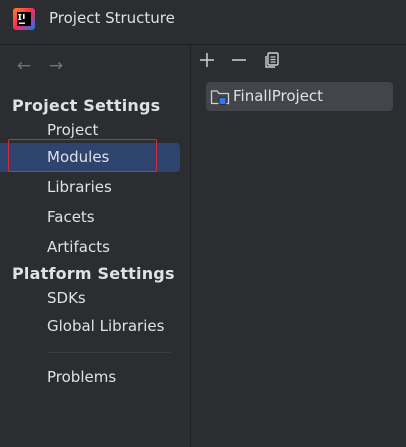 The height and width of the screenshot is (447, 406). I want to click on sidebar-item-label: Libraries, so click(79, 187).